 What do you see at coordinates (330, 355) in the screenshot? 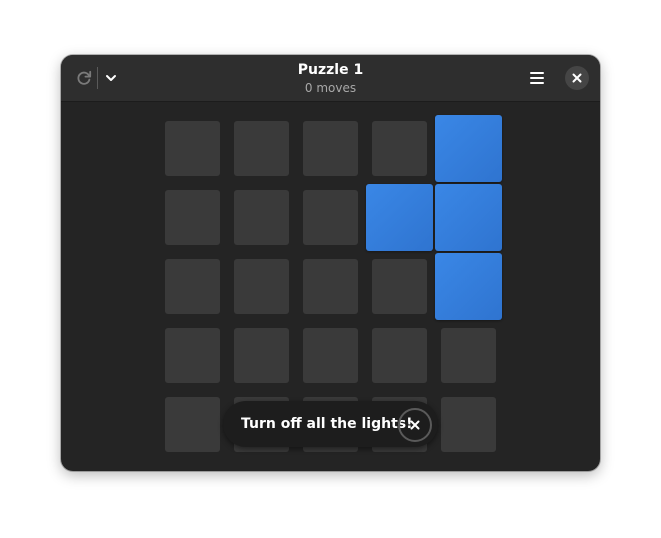
I see `light-cell-r4-c3-off` at bounding box center [330, 355].